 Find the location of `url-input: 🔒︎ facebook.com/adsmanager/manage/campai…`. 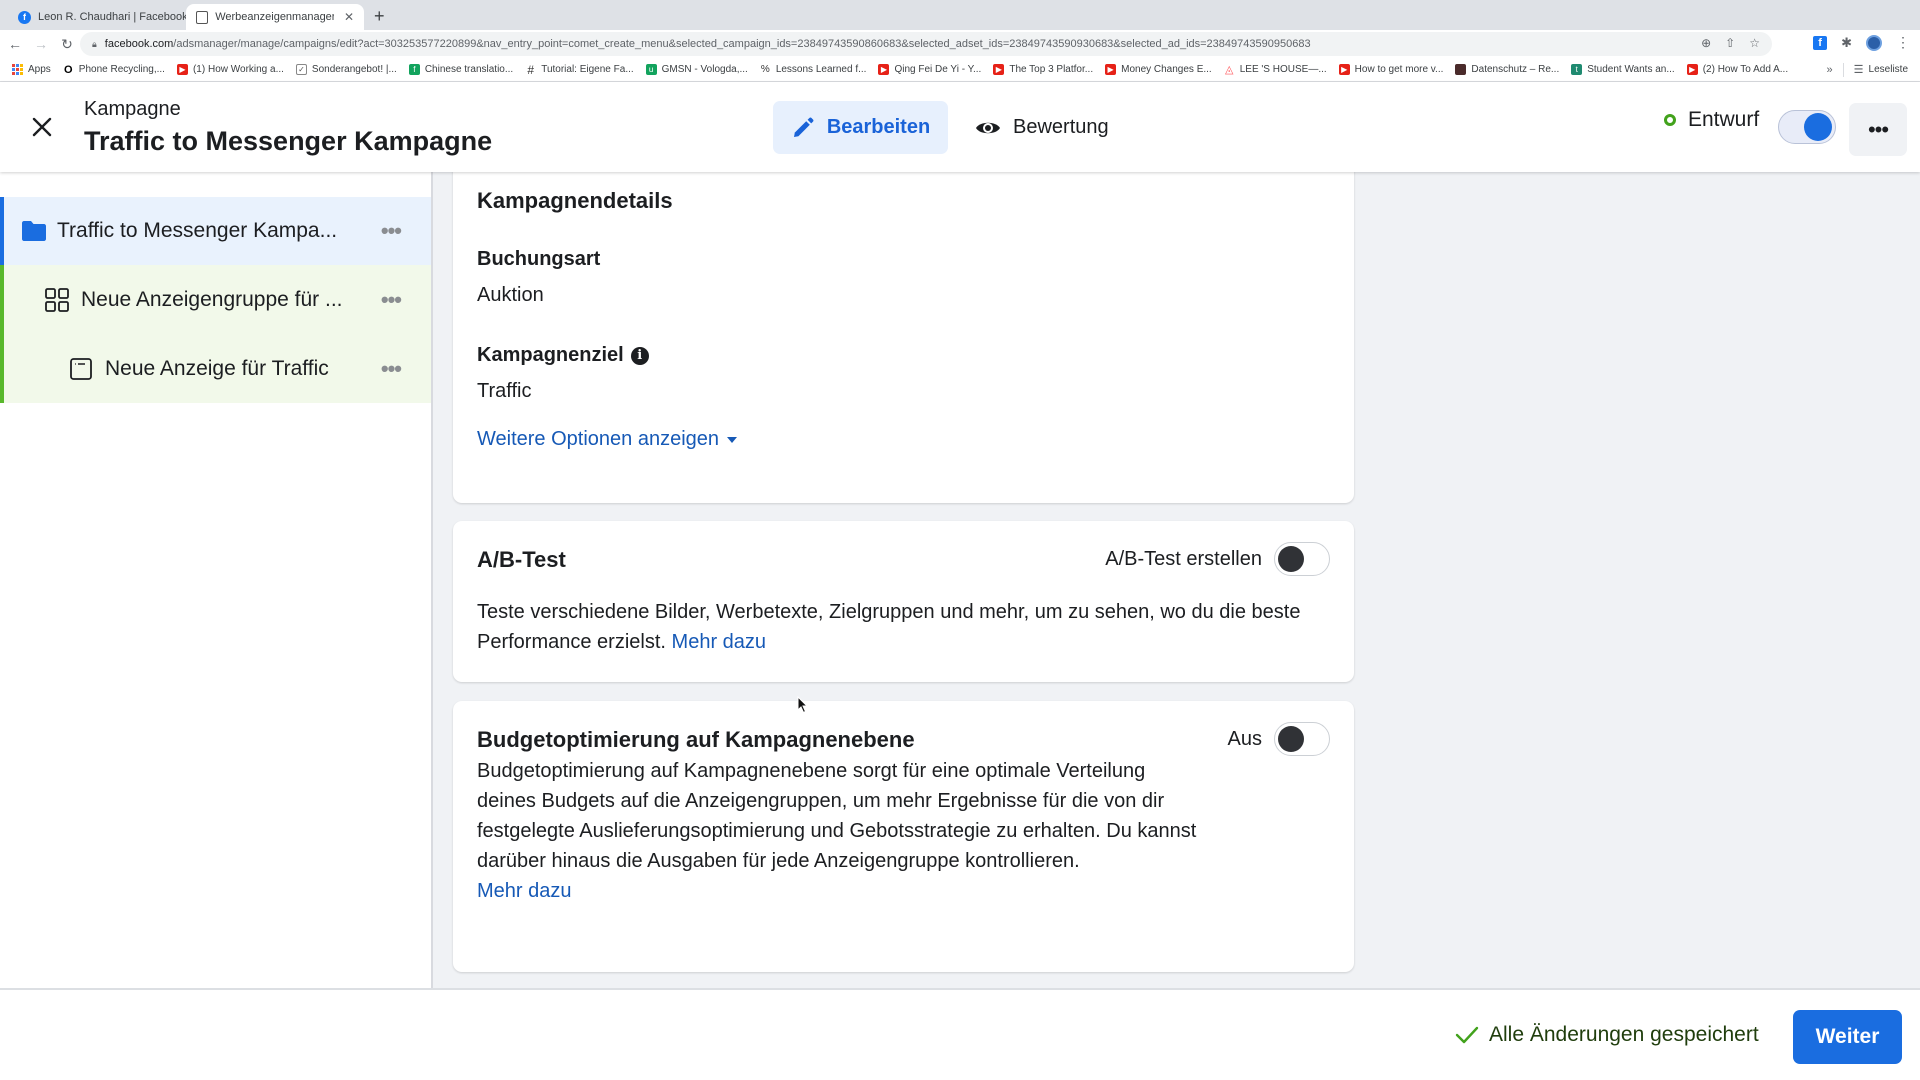

url-input: 🔒︎ facebook.com/adsmanager/manage/campai… is located at coordinates (926, 44).